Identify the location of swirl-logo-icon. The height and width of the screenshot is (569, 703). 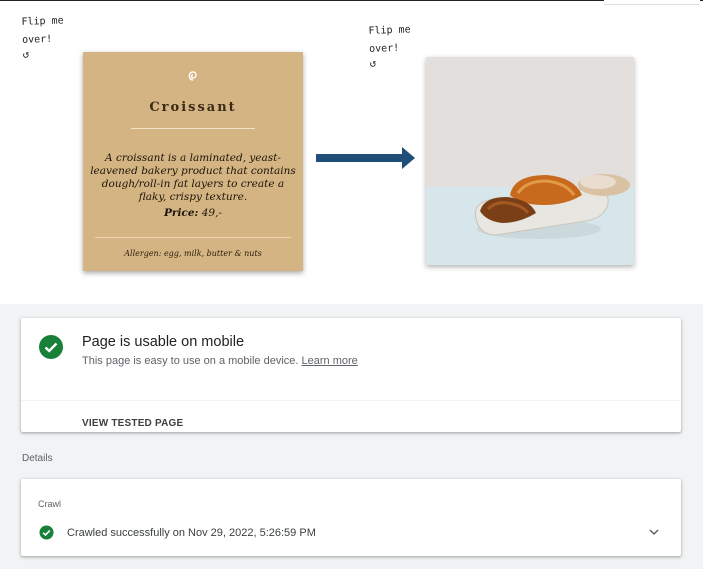
(193, 78).